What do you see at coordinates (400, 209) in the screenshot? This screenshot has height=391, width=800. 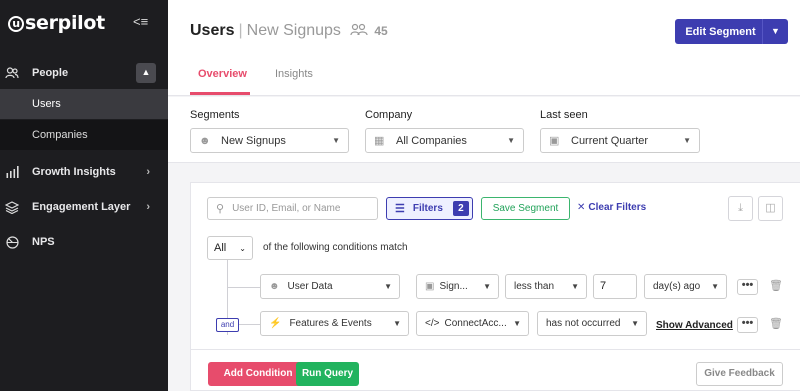 I see `sliders-icon: ☰` at bounding box center [400, 209].